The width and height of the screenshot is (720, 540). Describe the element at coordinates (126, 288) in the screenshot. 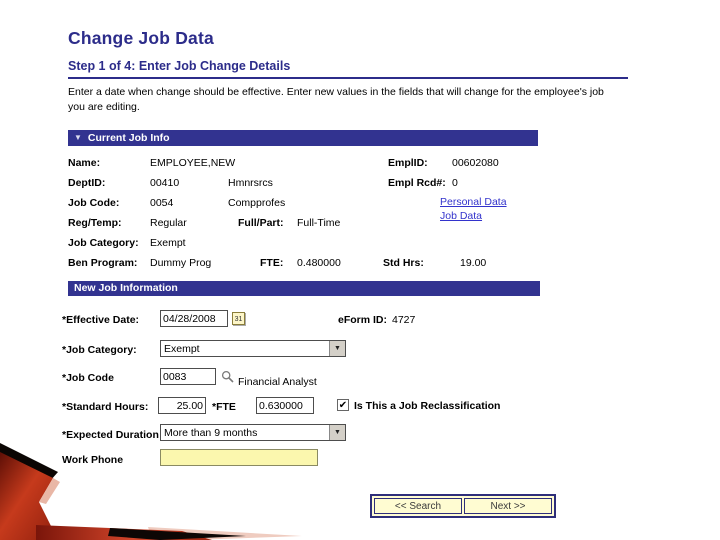

I see `new-job-information-title: New Job Information` at that location.